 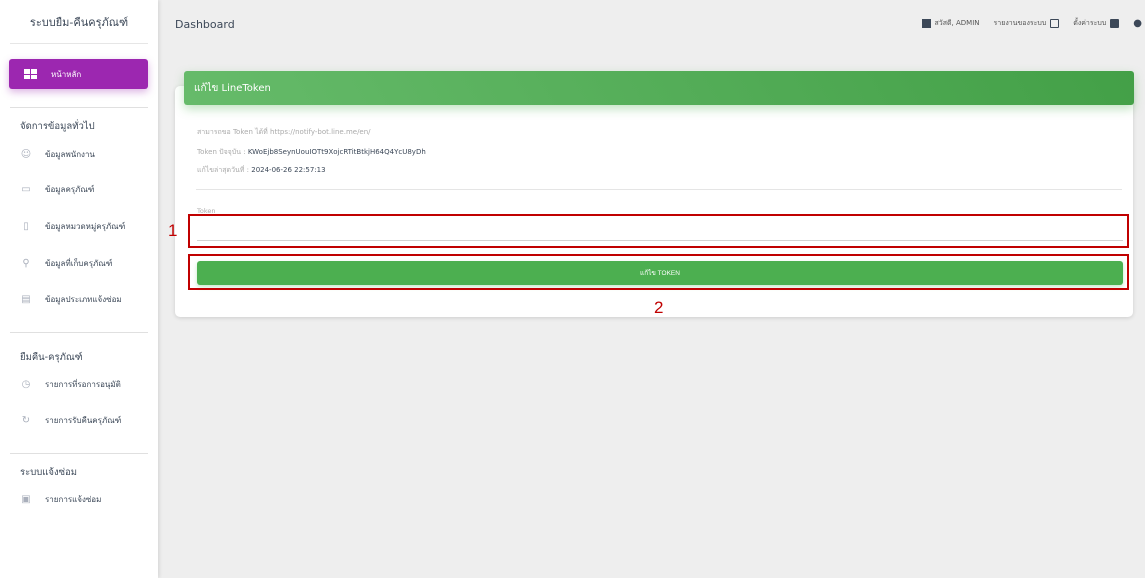 I want to click on sidebar-item-returns: ↻ รายการรับคืนครุภัณฑ์, so click(x=71, y=420).